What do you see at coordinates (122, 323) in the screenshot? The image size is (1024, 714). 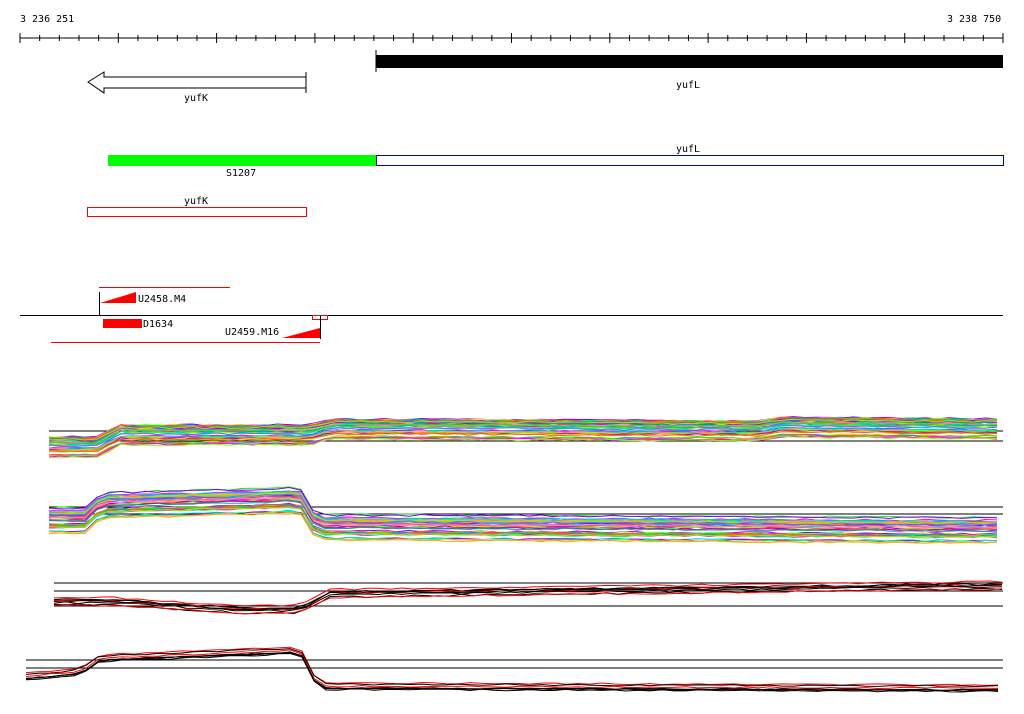 I see `D1634-bar` at bounding box center [122, 323].